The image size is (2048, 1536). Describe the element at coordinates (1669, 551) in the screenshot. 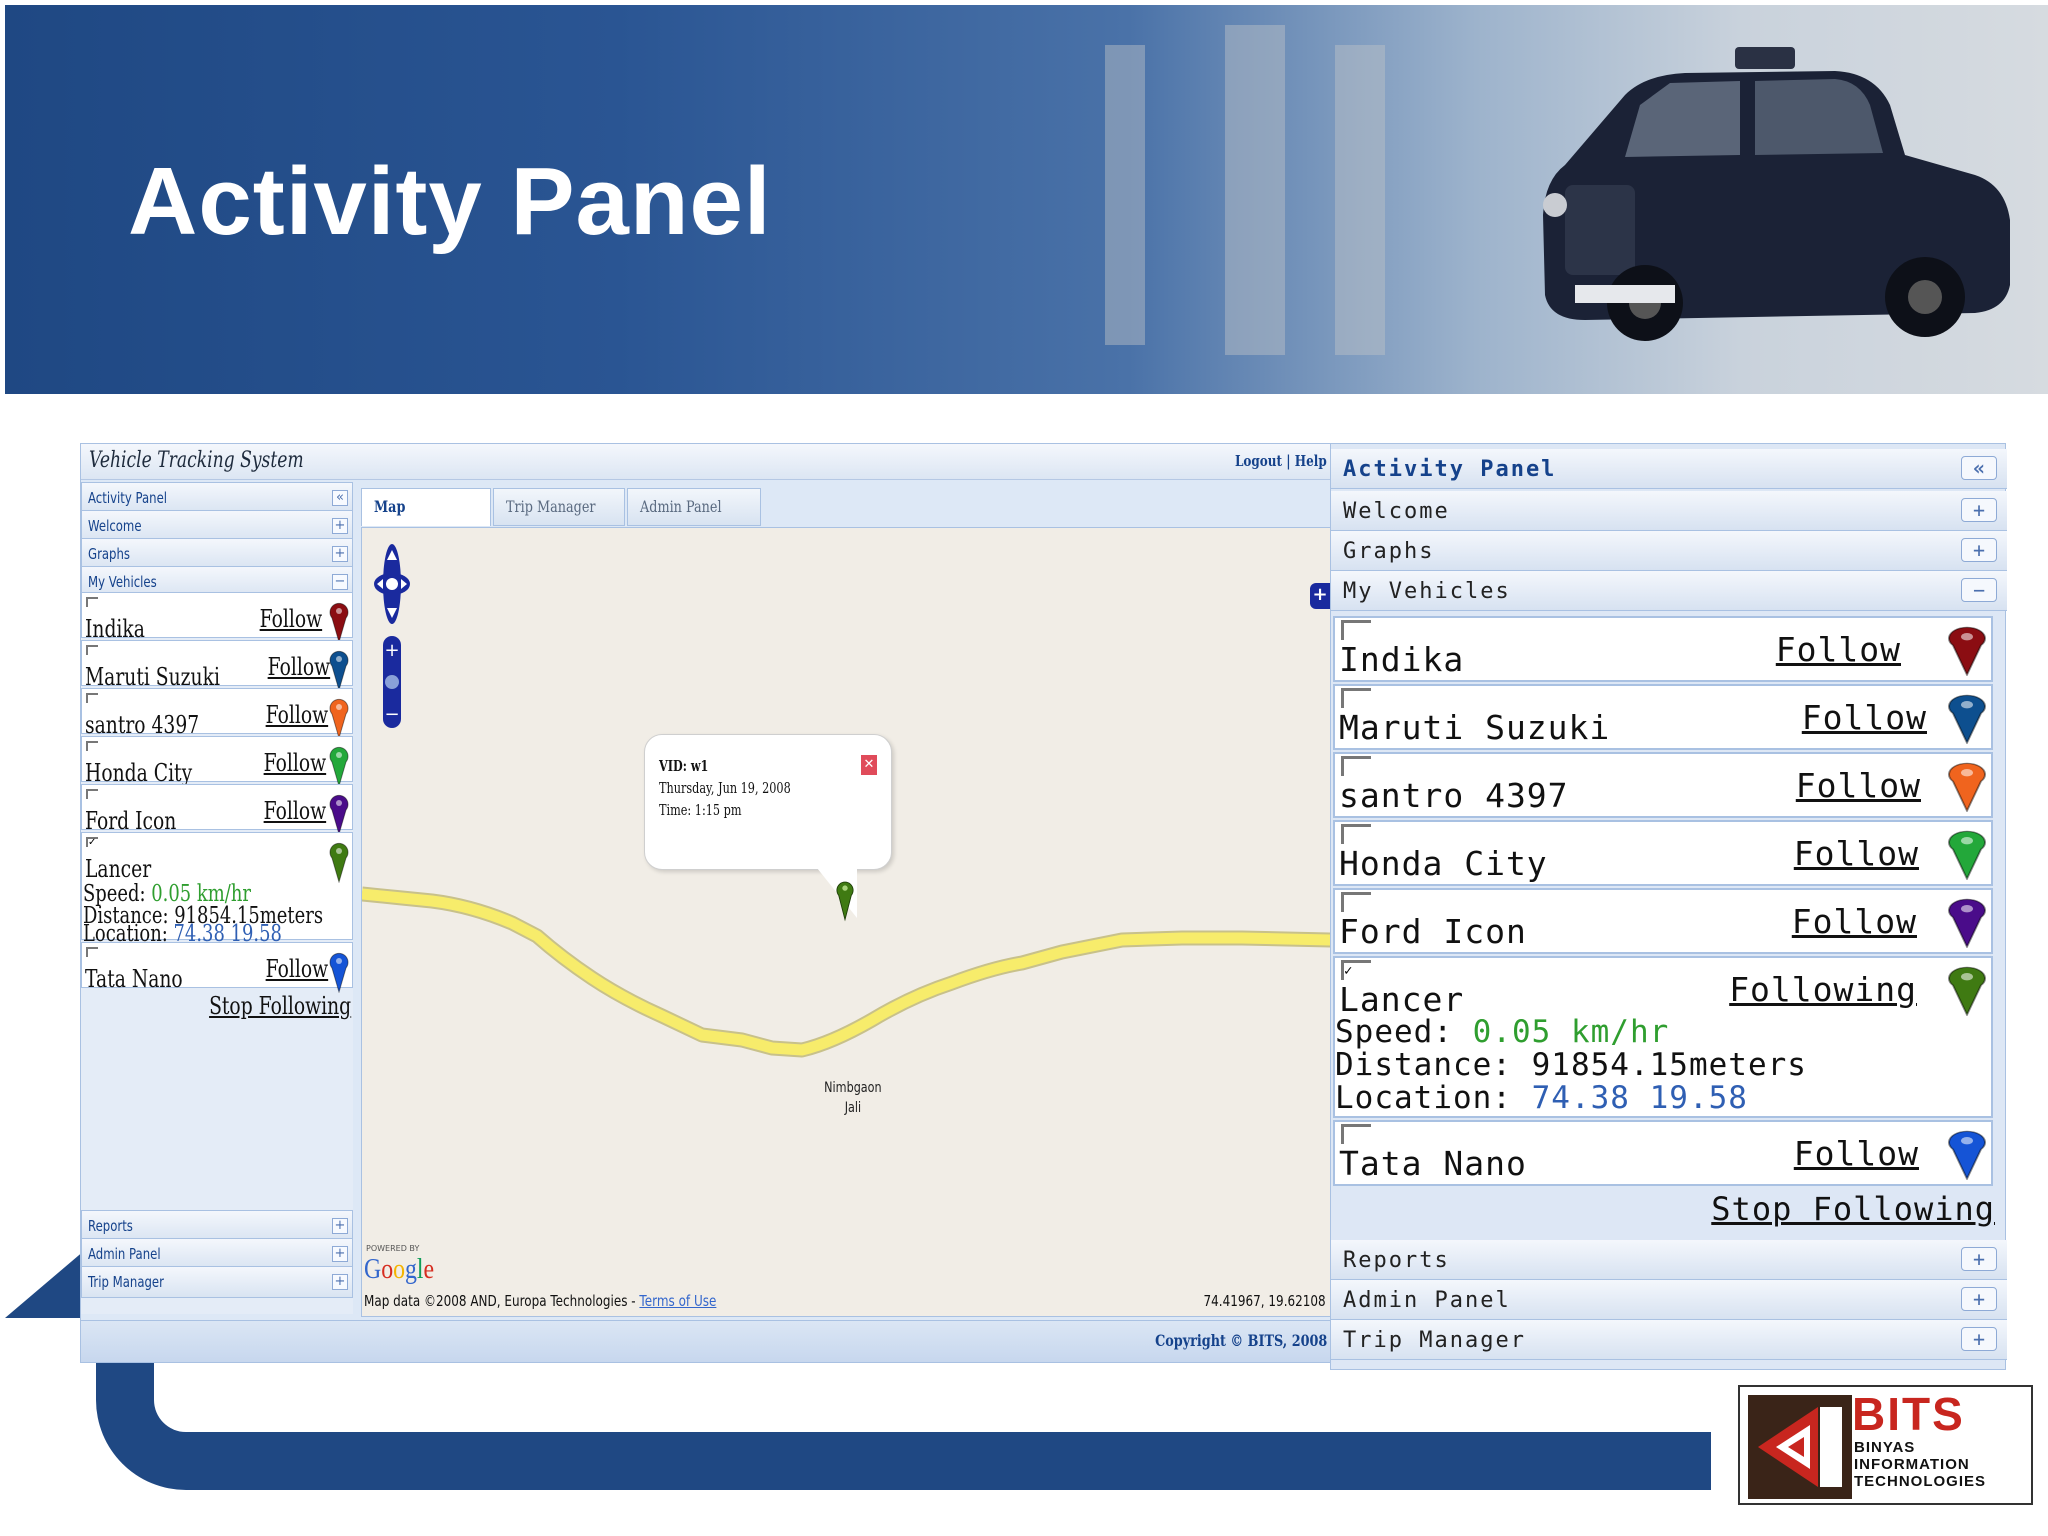

I see `section-graphs: Graphs +` at that location.